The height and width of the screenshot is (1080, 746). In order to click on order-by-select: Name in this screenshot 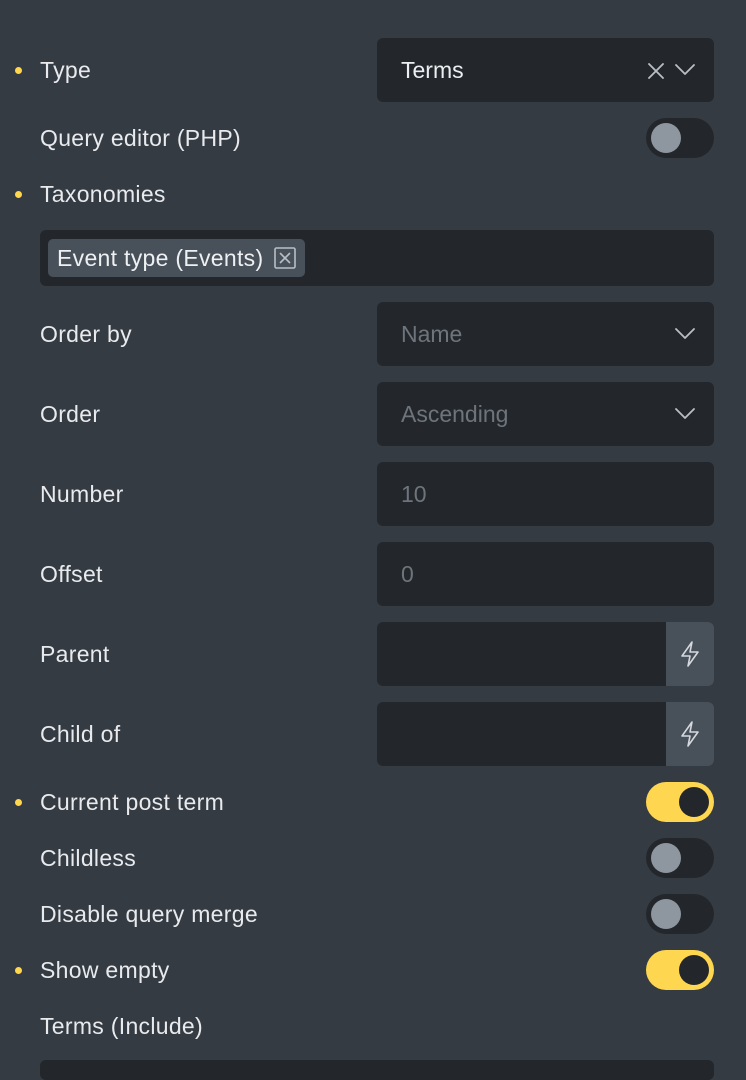, I will do `click(545, 334)`.